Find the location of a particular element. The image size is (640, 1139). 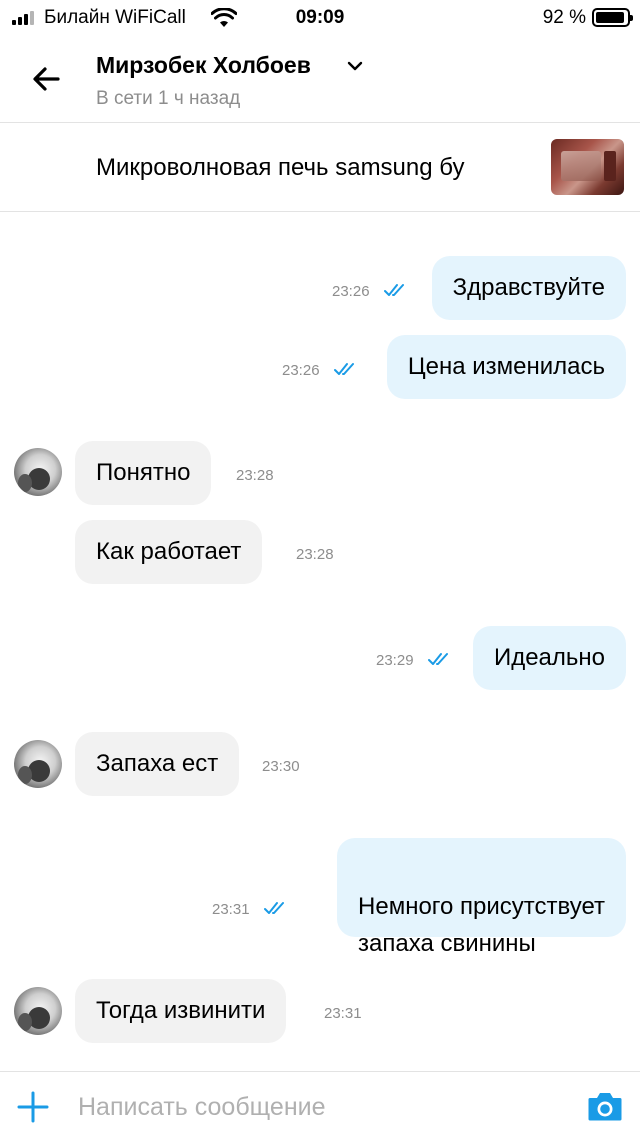

message-input is located at coordinates (318, 1107).